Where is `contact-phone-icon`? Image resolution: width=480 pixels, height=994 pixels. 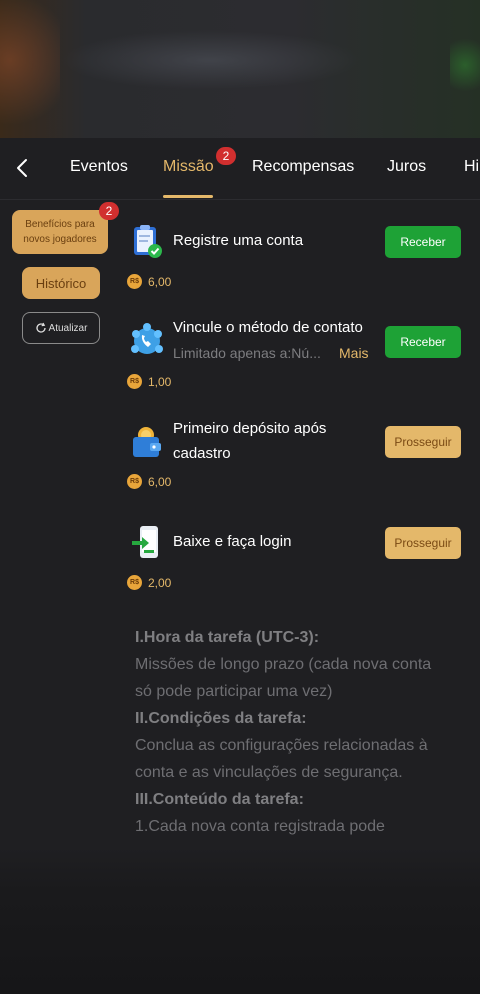 contact-phone-icon is located at coordinates (147, 338).